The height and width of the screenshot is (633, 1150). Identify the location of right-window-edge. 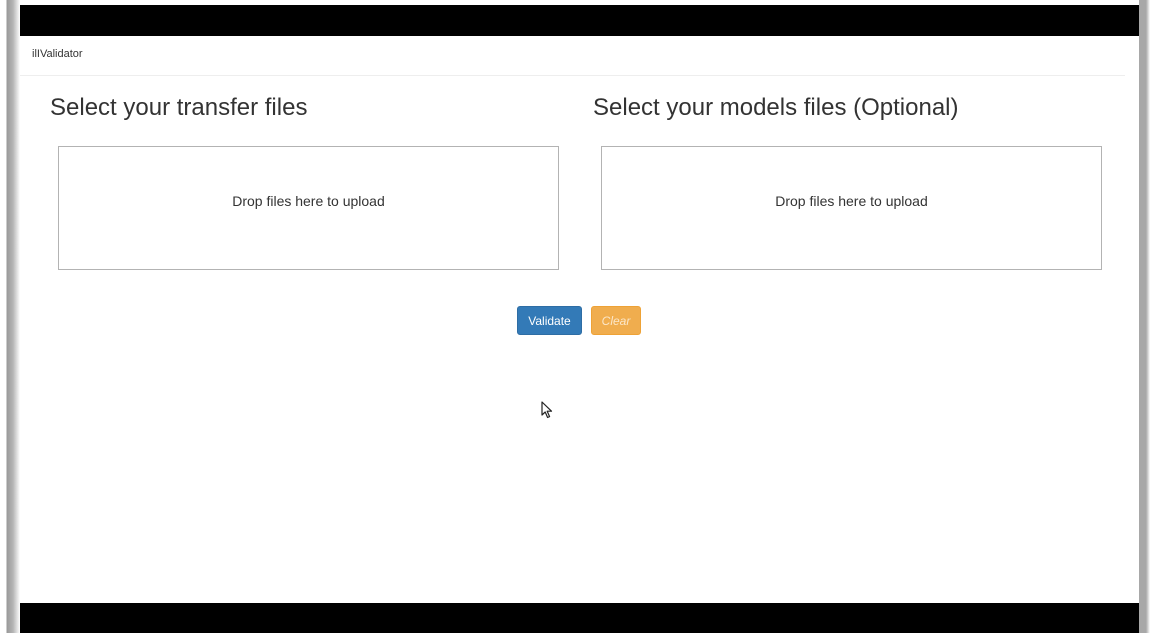
(1144, 316).